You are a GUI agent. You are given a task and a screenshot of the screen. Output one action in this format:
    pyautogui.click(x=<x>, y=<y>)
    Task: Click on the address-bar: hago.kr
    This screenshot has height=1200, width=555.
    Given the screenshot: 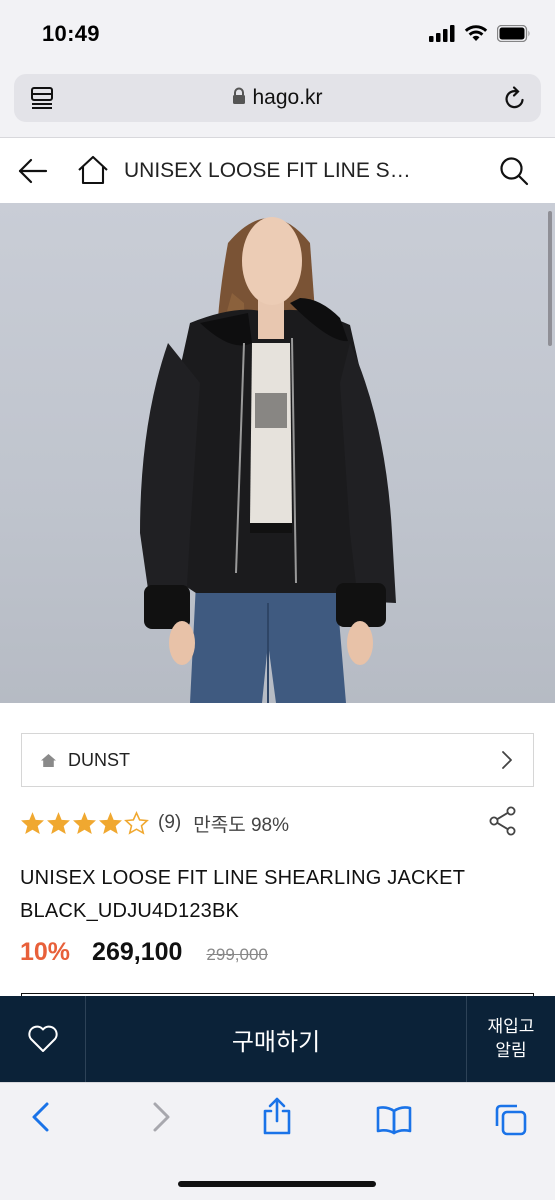 What is the action you would take?
    pyautogui.click(x=277, y=98)
    